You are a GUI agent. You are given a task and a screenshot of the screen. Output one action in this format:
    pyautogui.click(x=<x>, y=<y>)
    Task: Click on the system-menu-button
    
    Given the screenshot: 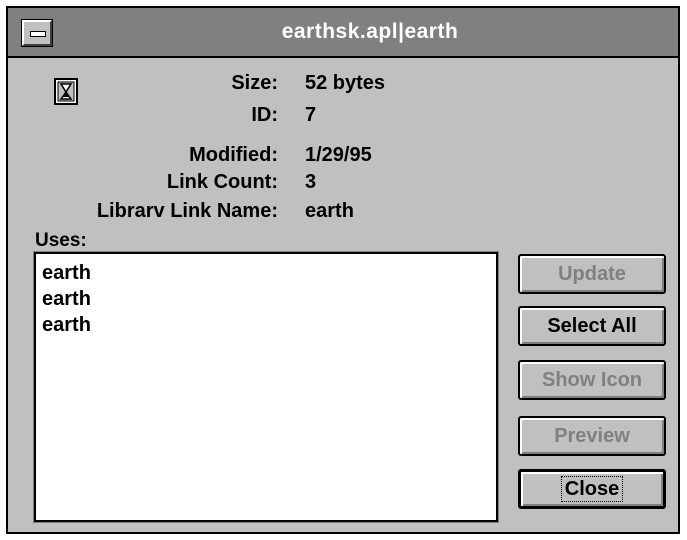 What is the action you would take?
    pyautogui.click(x=37, y=33)
    